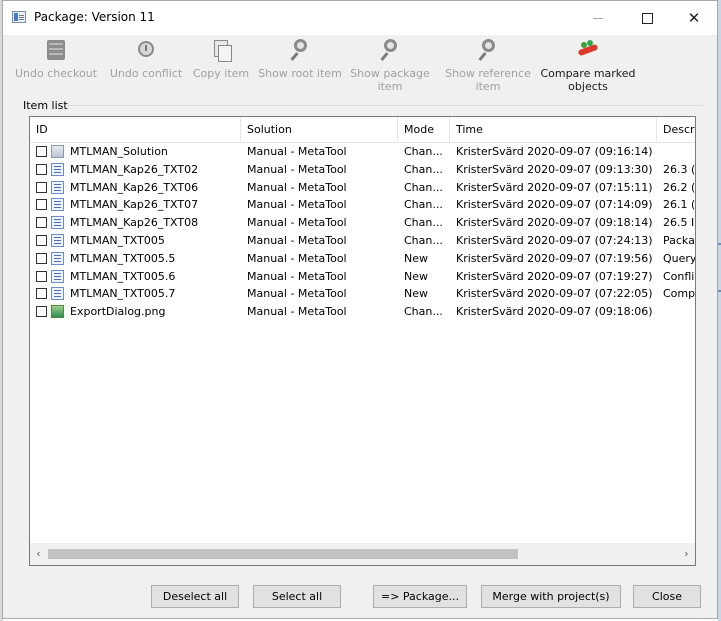 The image size is (721, 621). Describe the element at coordinates (679, 258) in the screenshot. I see `cell-description: Query` at that location.